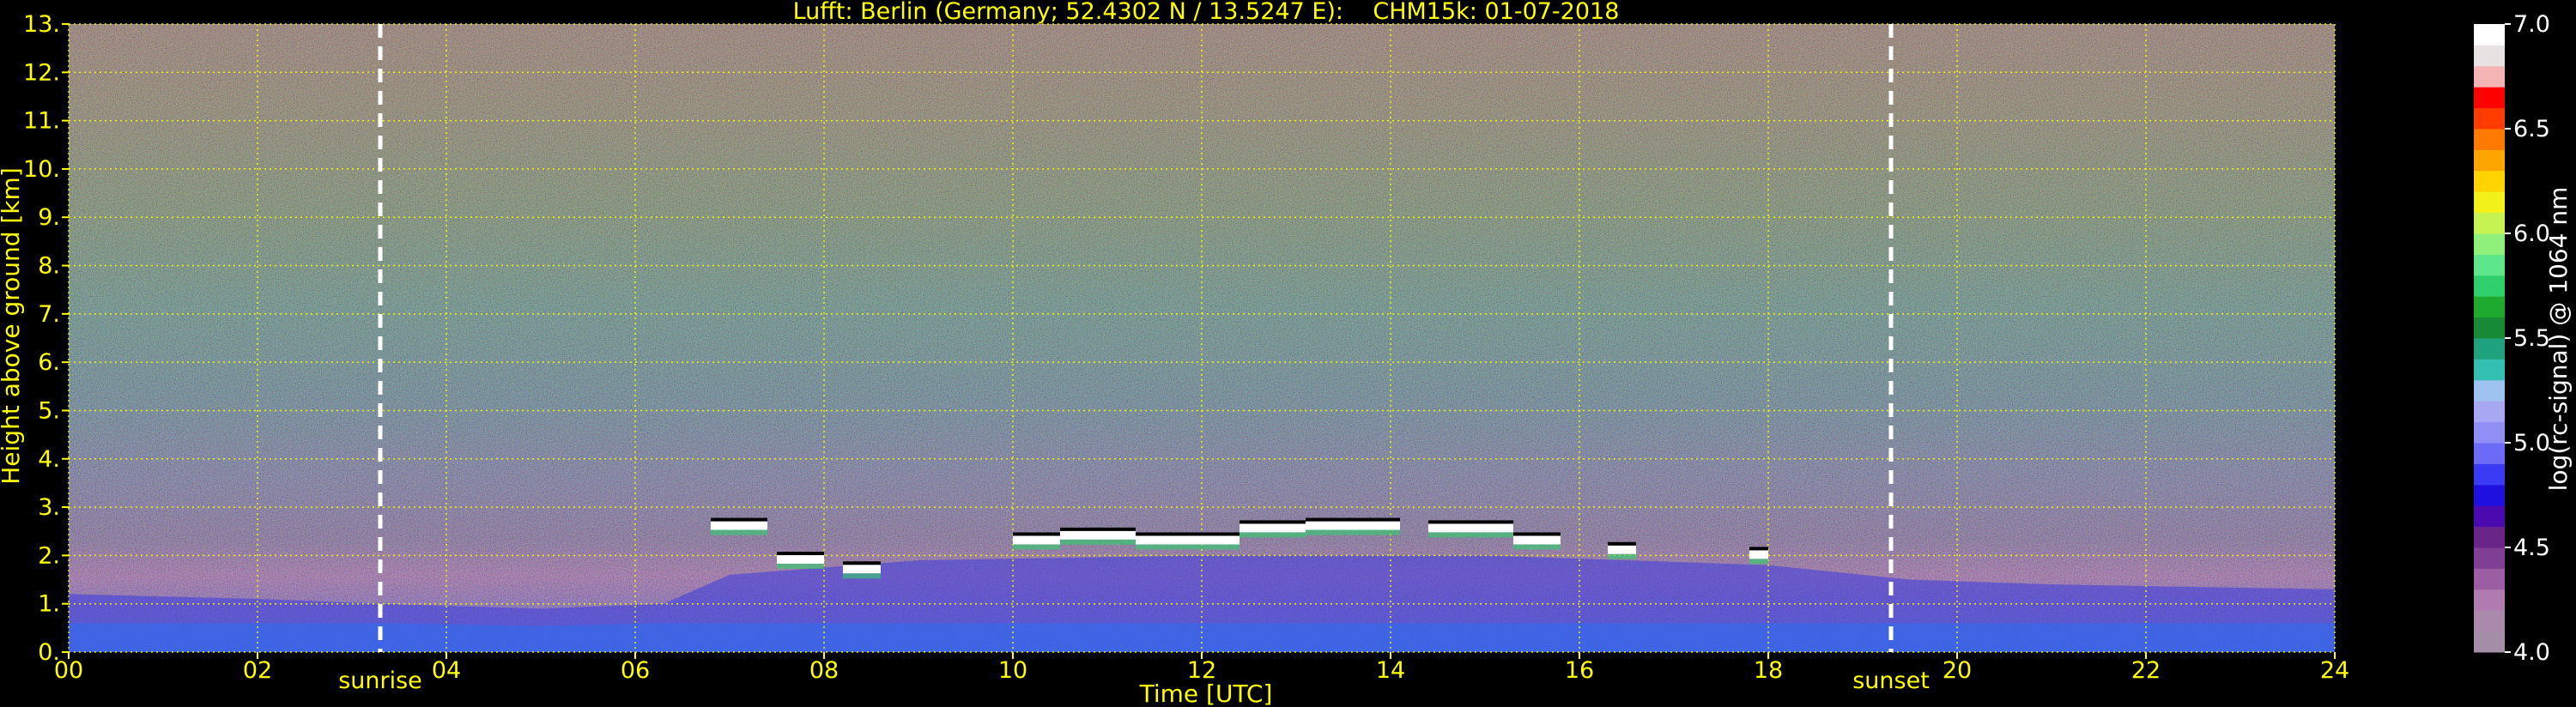 The height and width of the screenshot is (707, 2576). I want to click on y-tick-label: 9., so click(49, 217).